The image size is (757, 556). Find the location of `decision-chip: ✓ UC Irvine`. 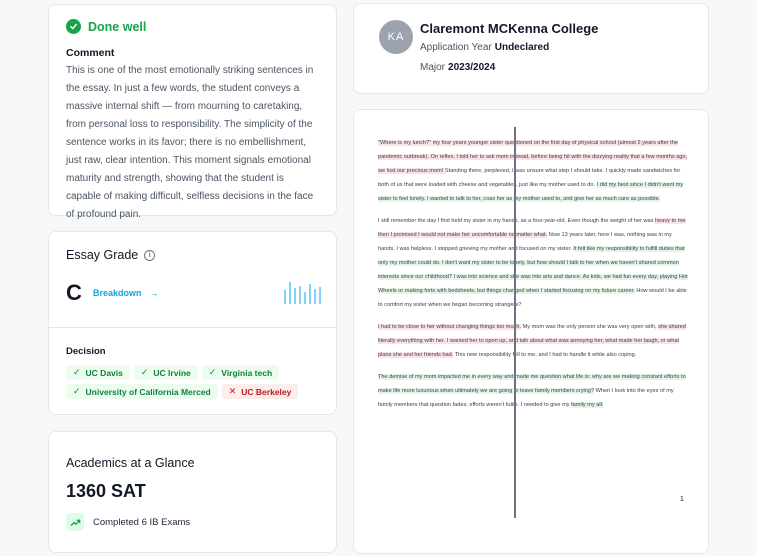

decision-chip: ✓ UC Irvine is located at coordinates (165, 372).